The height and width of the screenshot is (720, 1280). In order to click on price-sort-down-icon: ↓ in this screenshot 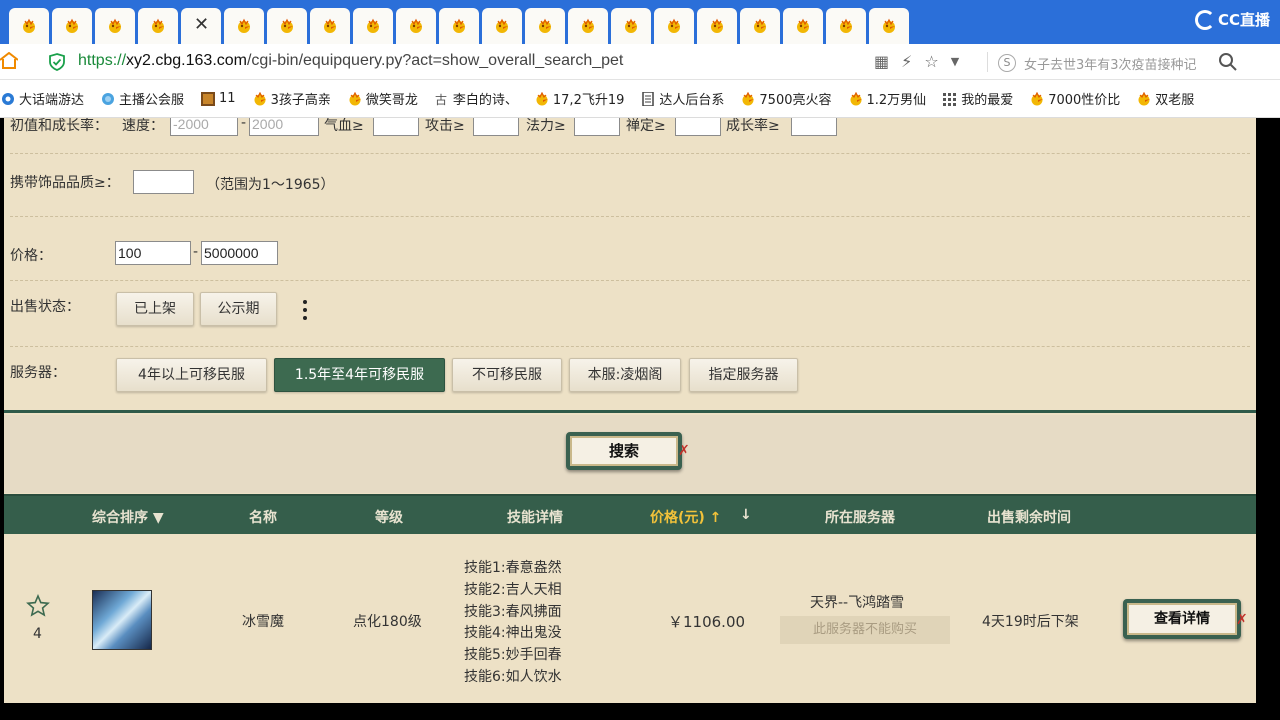, I will do `click(746, 515)`.